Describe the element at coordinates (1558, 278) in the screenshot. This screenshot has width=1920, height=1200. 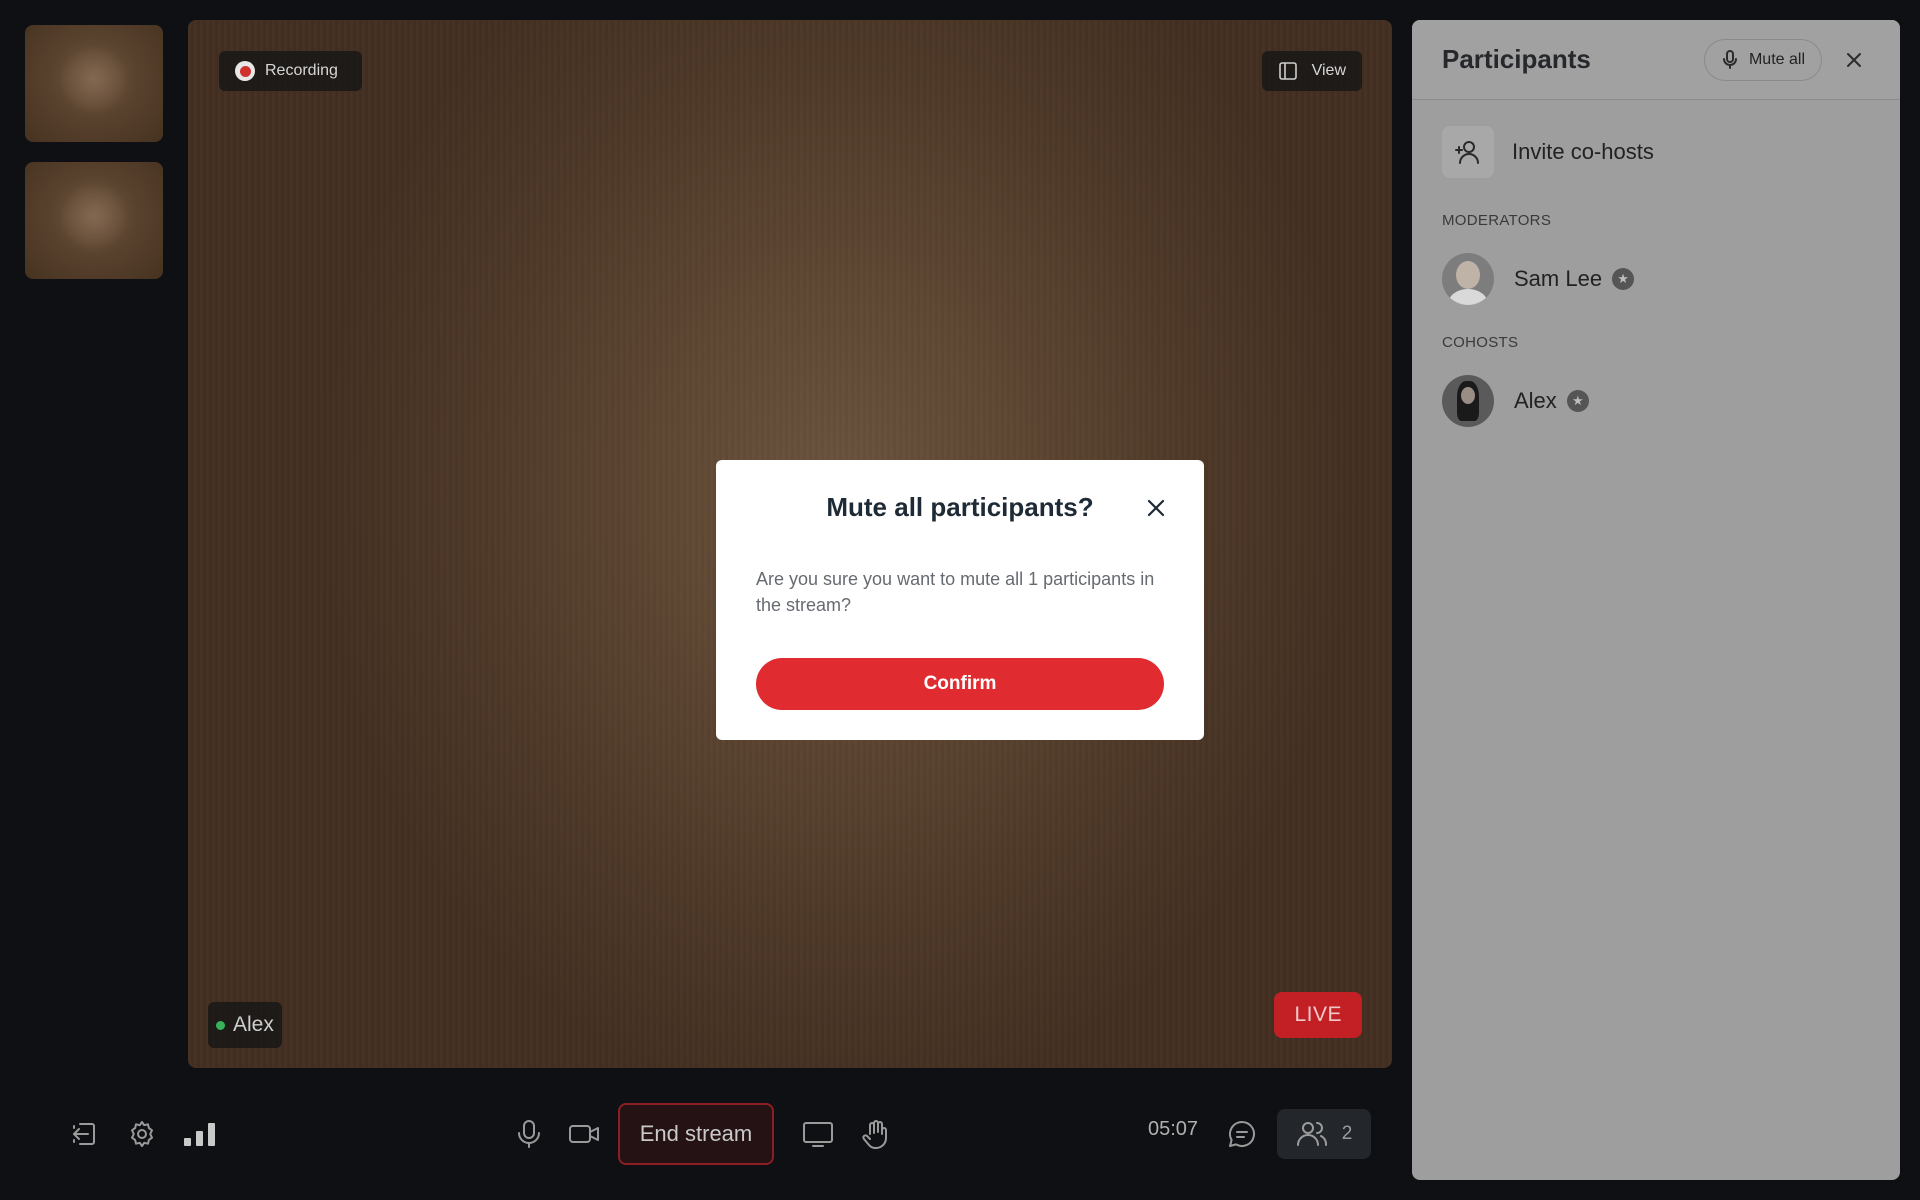
I see `participant-name: Sam Lee` at that location.